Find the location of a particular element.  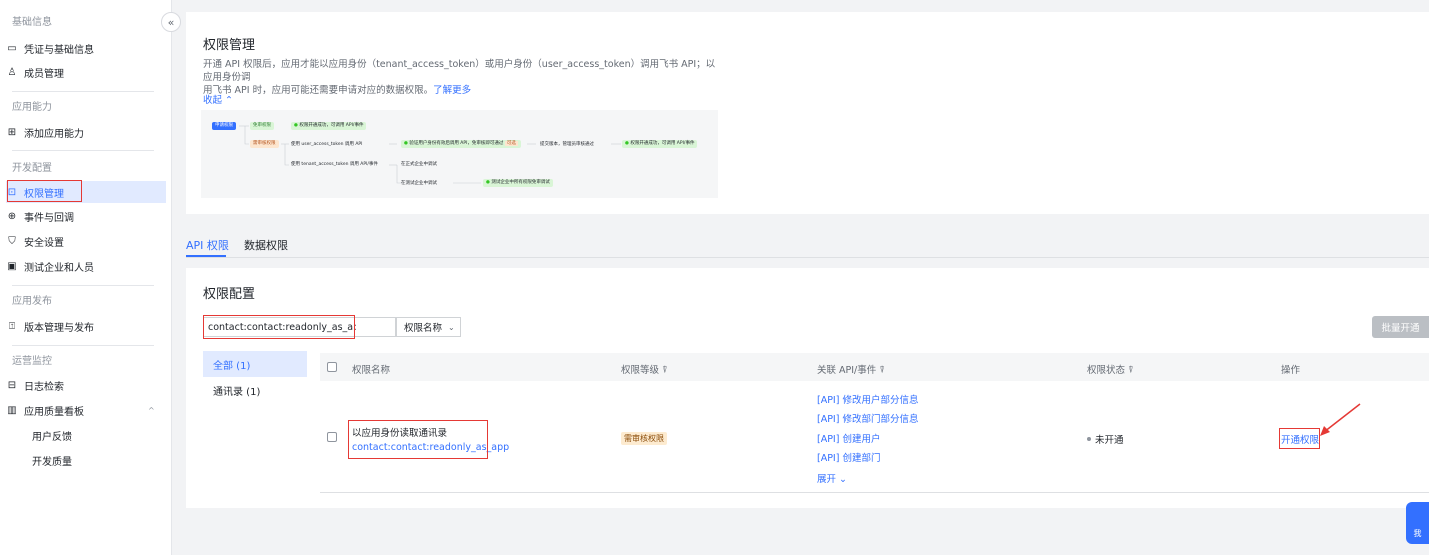

test-icon: ▣ is located at coordinates (12, 266).